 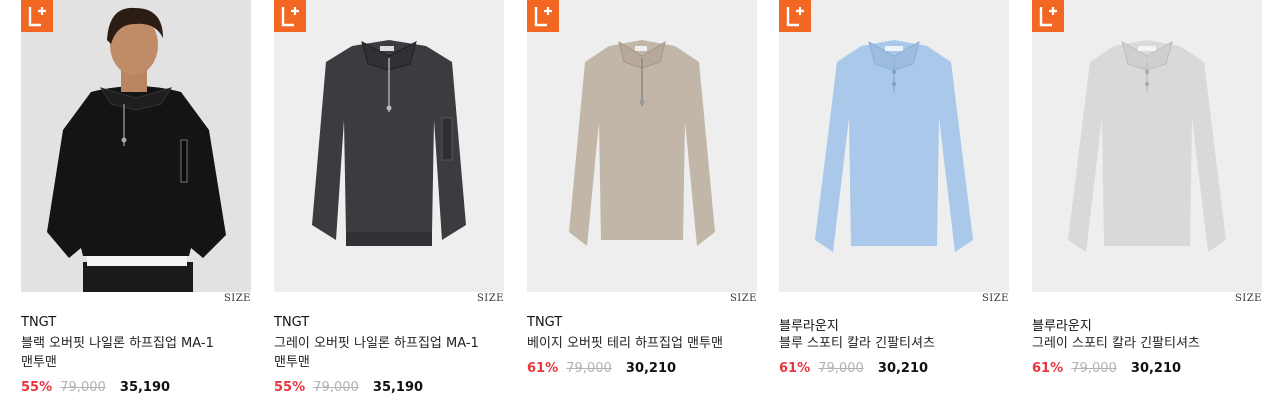 I want to click on model-photo, so click(x=136, y=146).